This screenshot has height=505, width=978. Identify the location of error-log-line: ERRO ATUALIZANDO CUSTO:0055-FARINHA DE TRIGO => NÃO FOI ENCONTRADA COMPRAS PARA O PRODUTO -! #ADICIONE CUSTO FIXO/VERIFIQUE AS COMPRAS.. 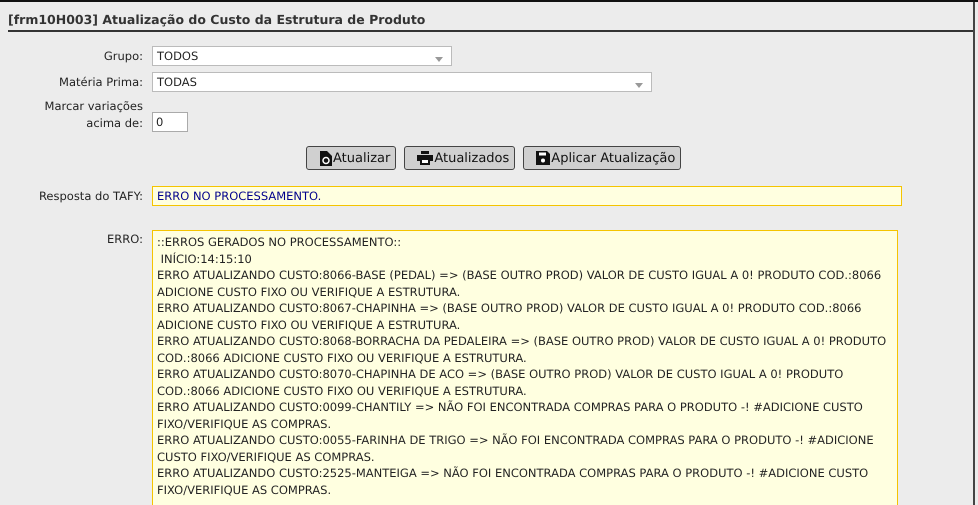
(516, 448).